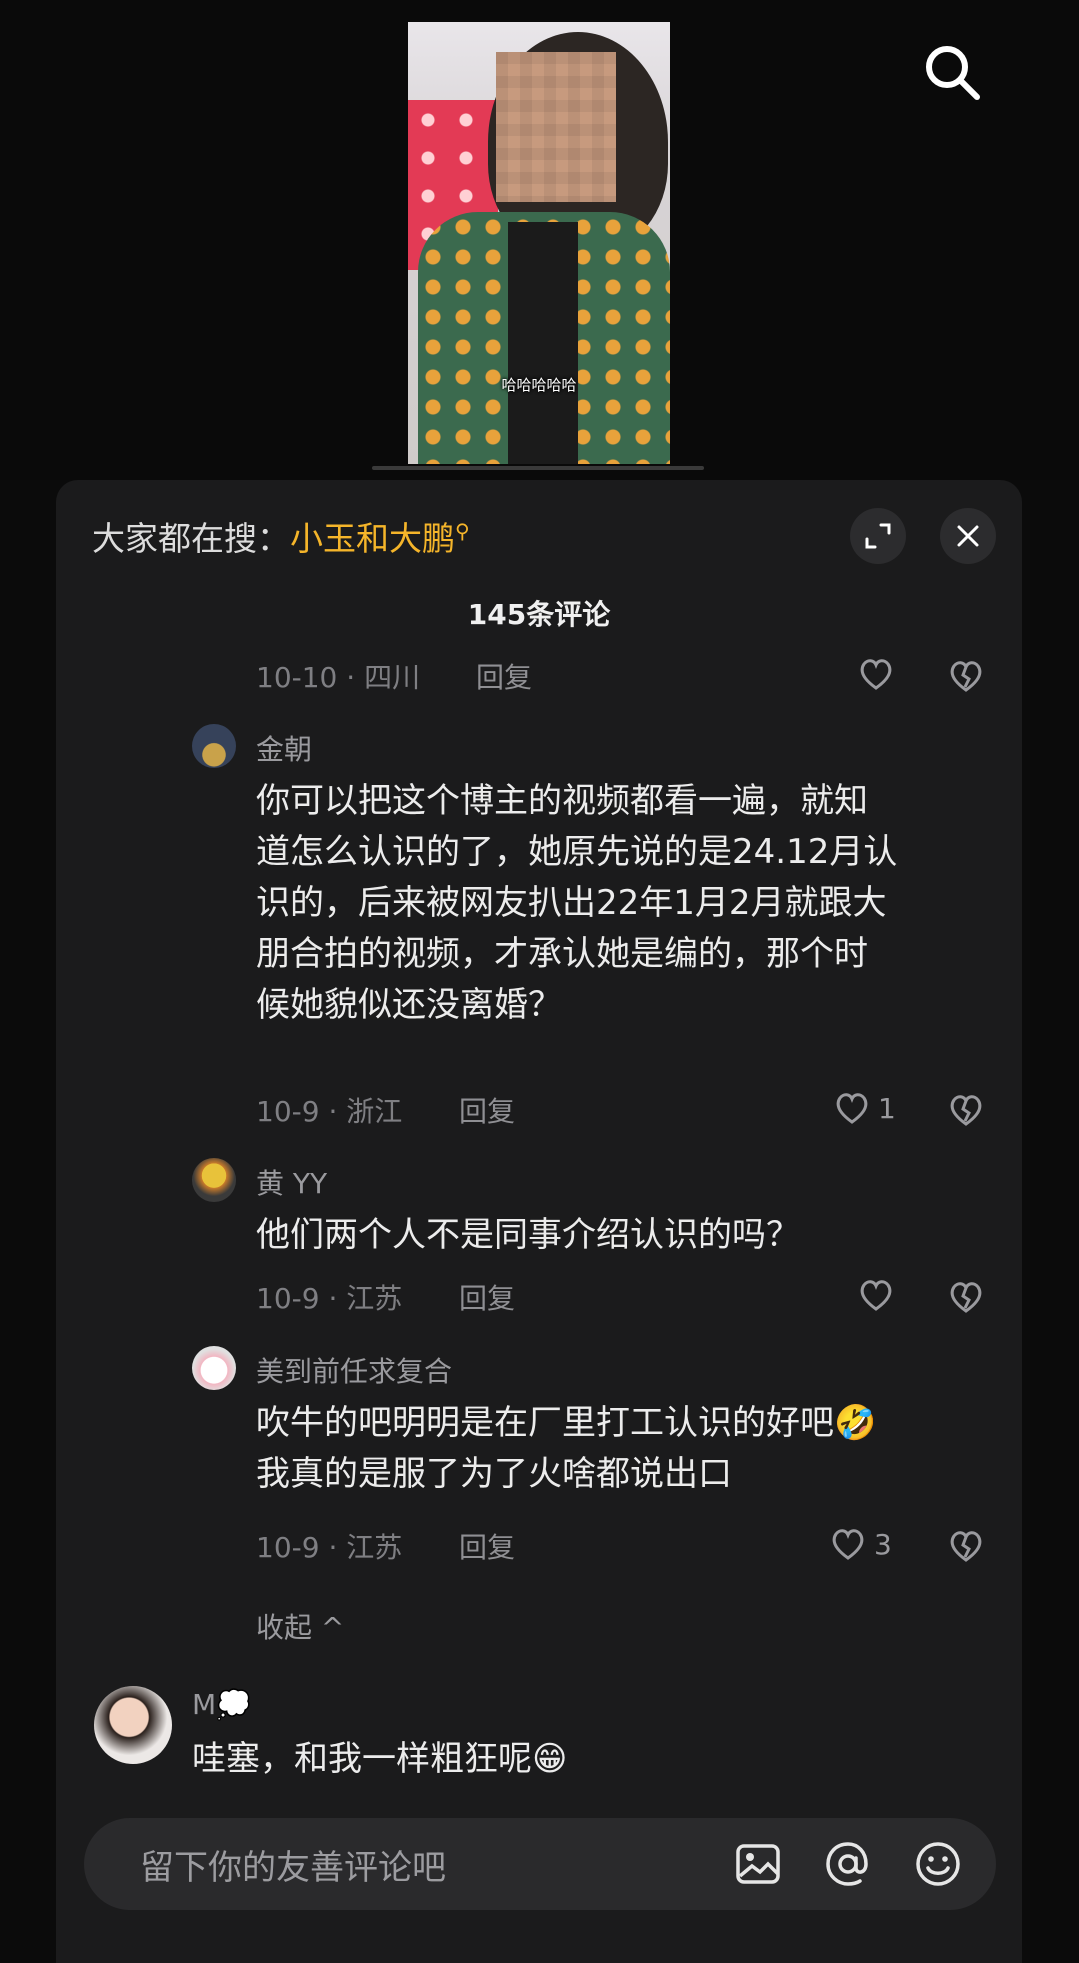 The height and width of the screenshot is (1963, 1079). I want to click on image-icon, so click(758, 1864).